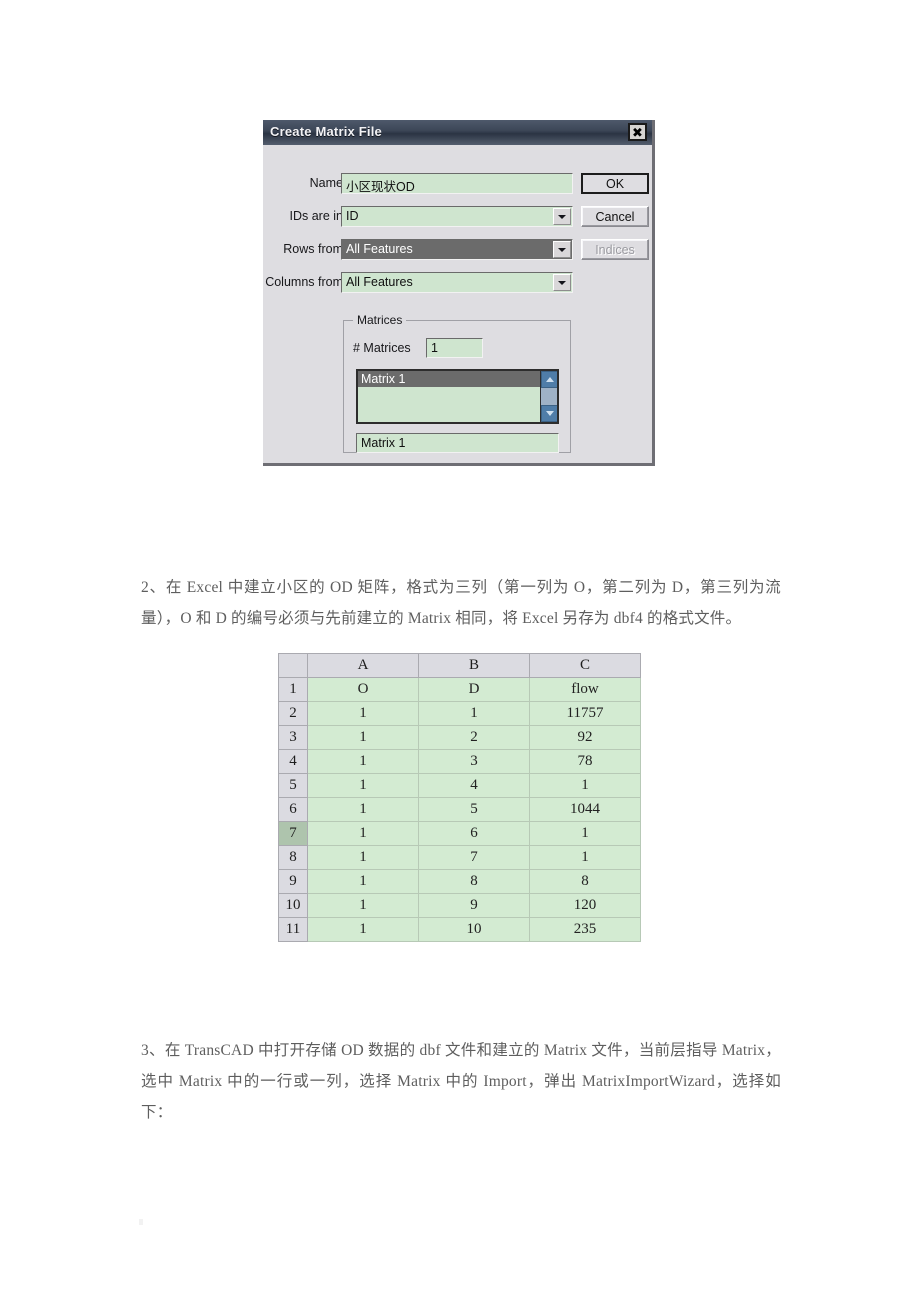 This screenshot has width=920, height=1302. Describe the element at coordinates (380, 320) in the screenshot. I see `matrices-group-title: Matrices` at that location.